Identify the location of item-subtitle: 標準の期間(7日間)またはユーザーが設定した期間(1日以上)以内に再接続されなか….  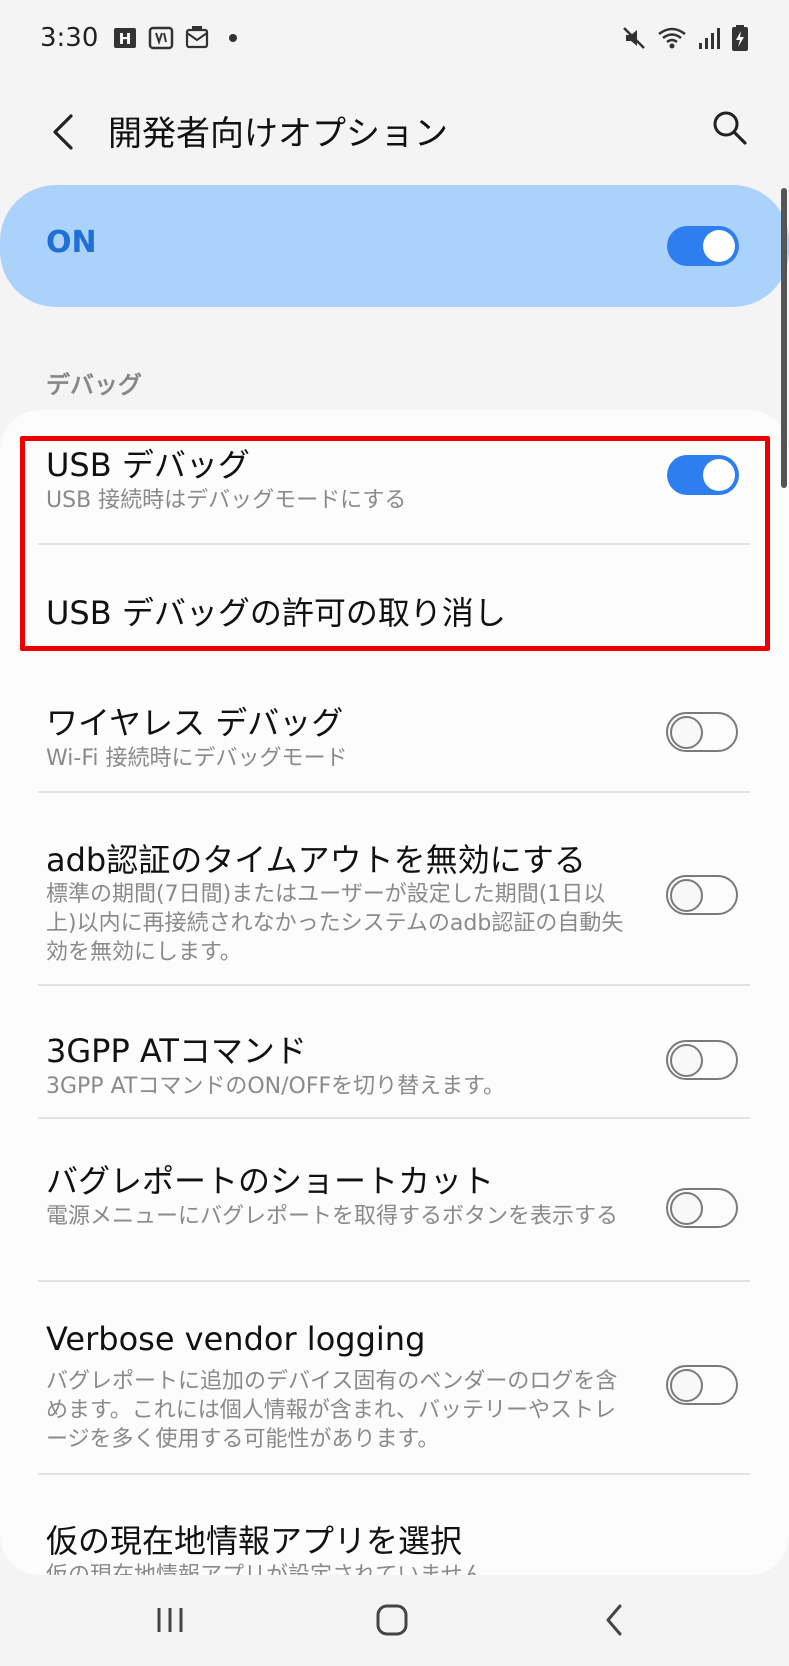
(335, 923).